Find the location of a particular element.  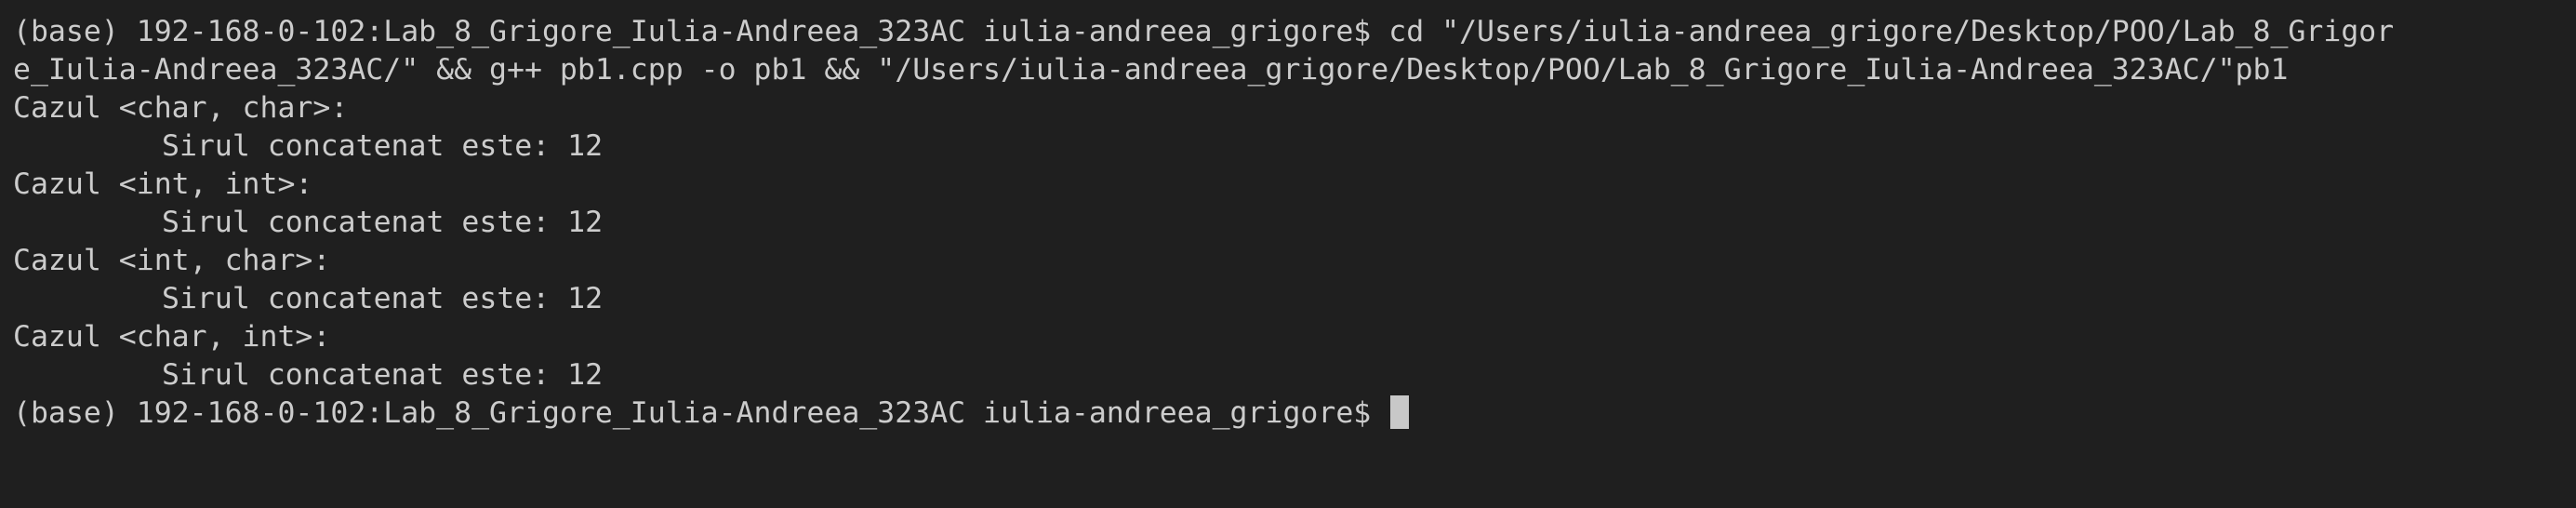

cursor-block is located at coordinates (1400, 412).